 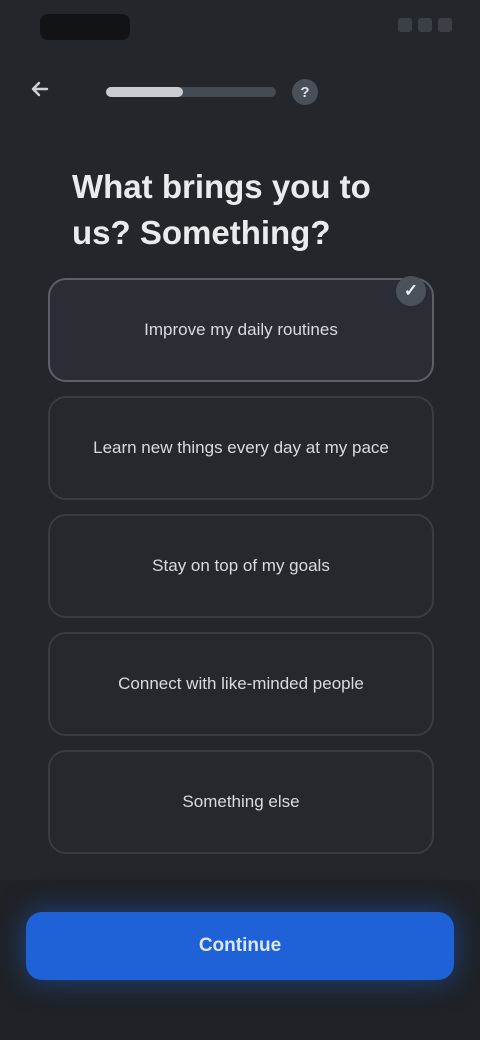 I want to click on continue-button: Continue, so click(x=240, y=946).